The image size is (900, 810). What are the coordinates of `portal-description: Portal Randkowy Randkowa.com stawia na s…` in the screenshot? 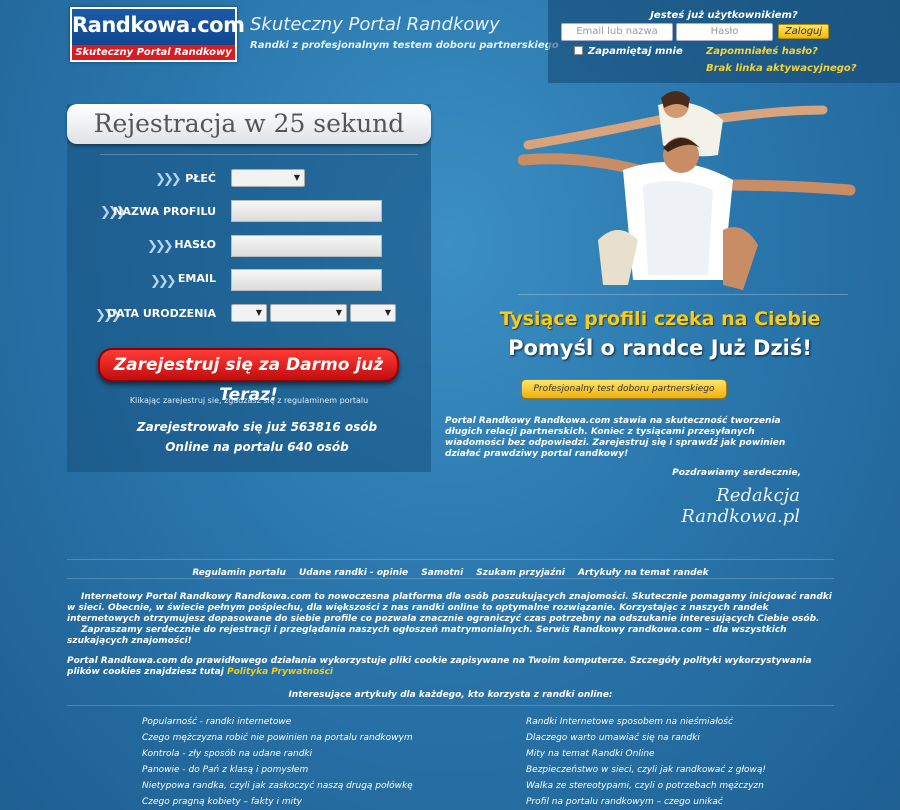 It's located at (615, 437).